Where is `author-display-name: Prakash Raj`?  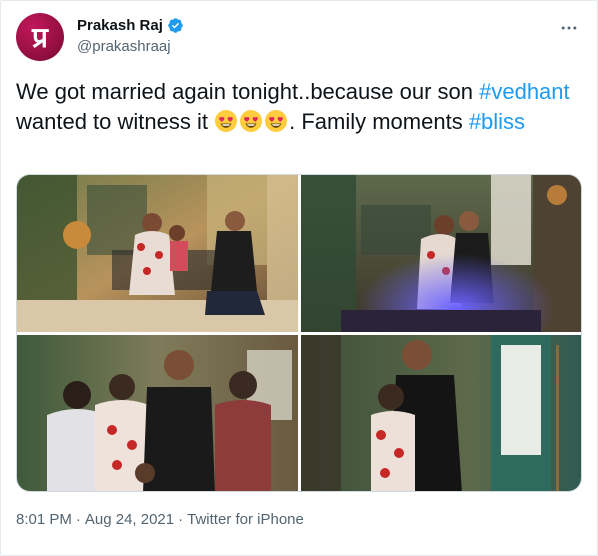
author-display-name: Prakash Raj is located at coordinates (120, 25).